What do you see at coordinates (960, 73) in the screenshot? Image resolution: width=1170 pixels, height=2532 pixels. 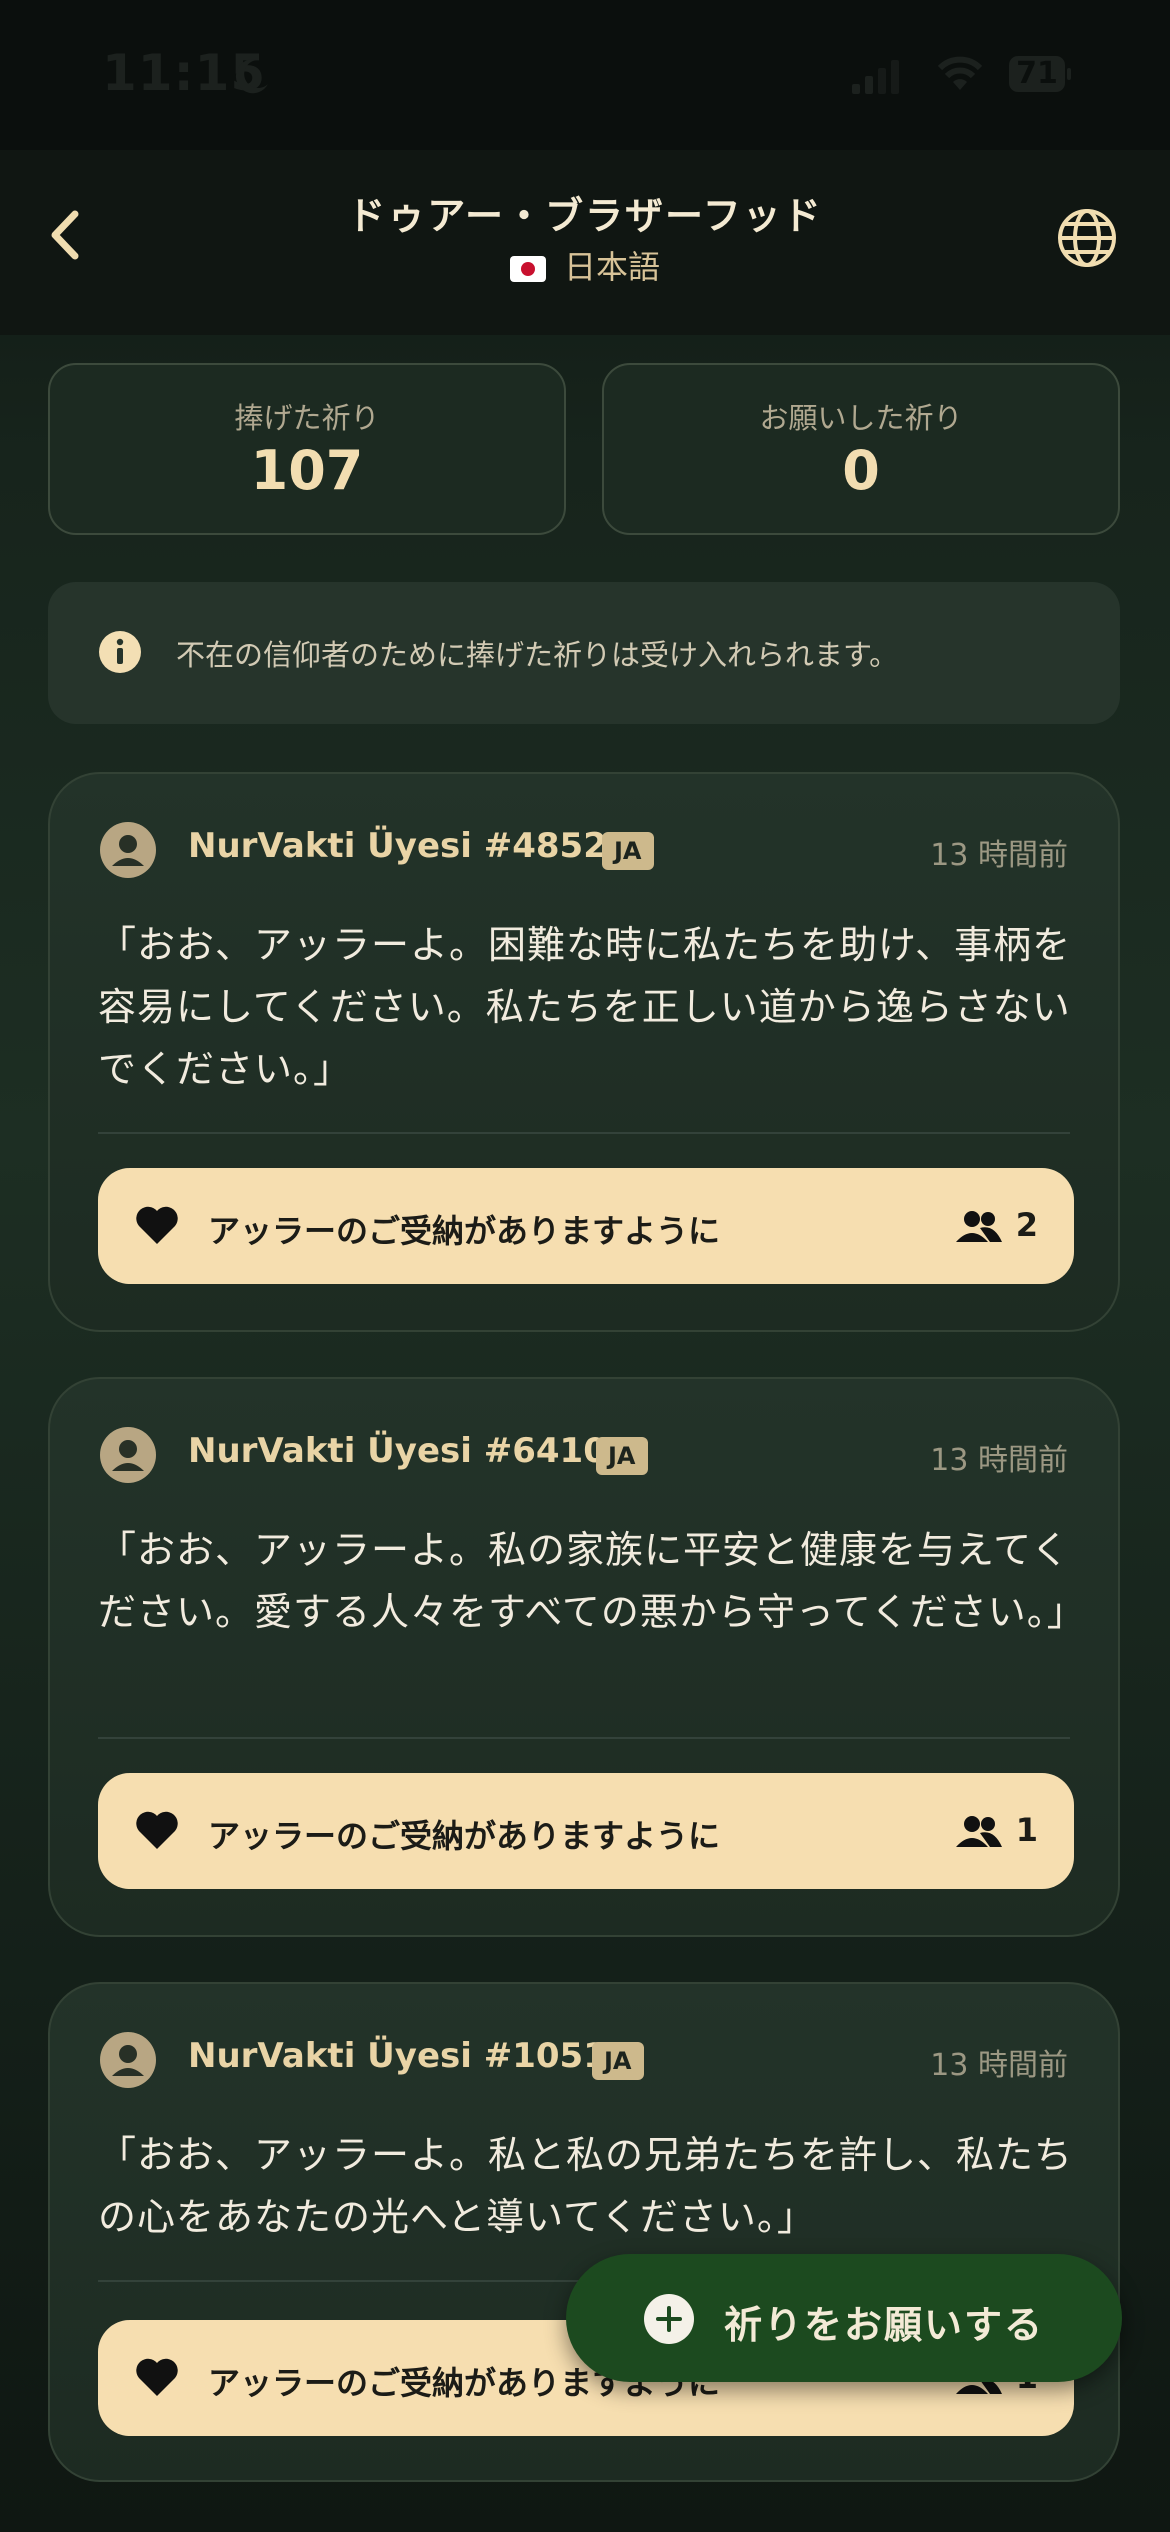 I see `wifi-icon` at bounding box center [960, 73].